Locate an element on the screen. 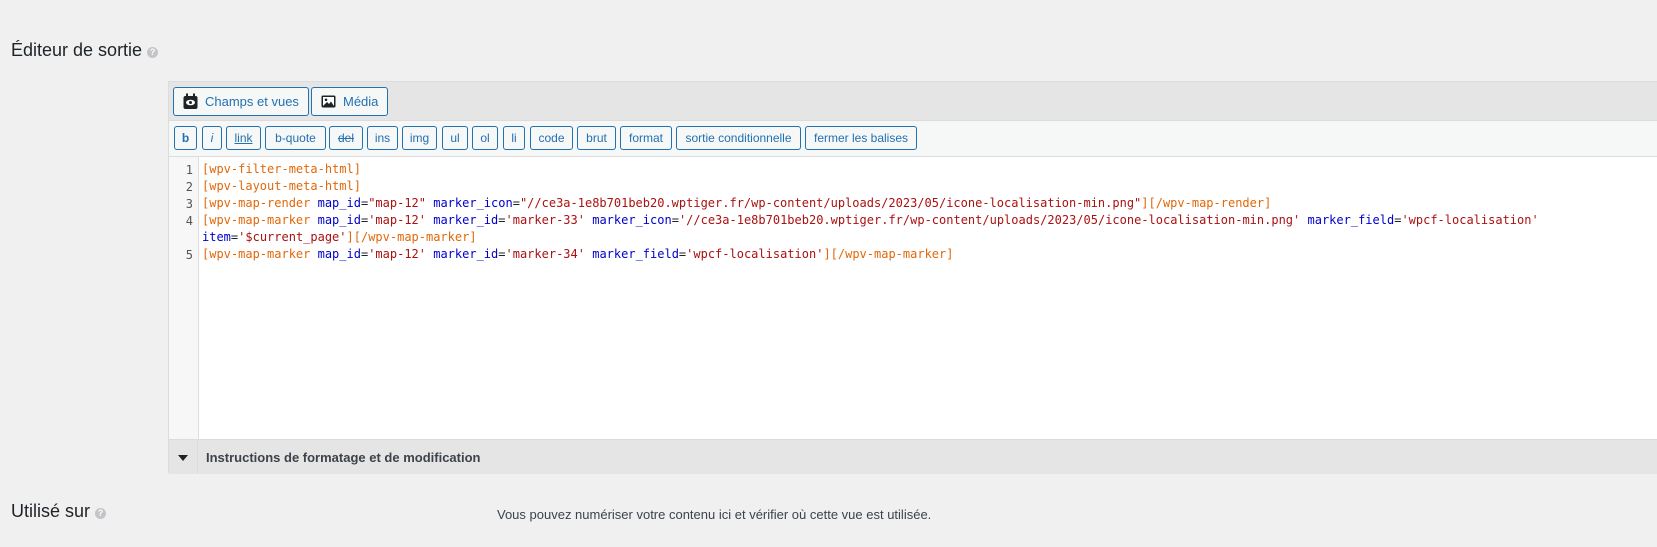 The width and height of the screenshot is (1657, 547). code-token: ][/wpv-map-render] is located at coordinates (1206, 203).